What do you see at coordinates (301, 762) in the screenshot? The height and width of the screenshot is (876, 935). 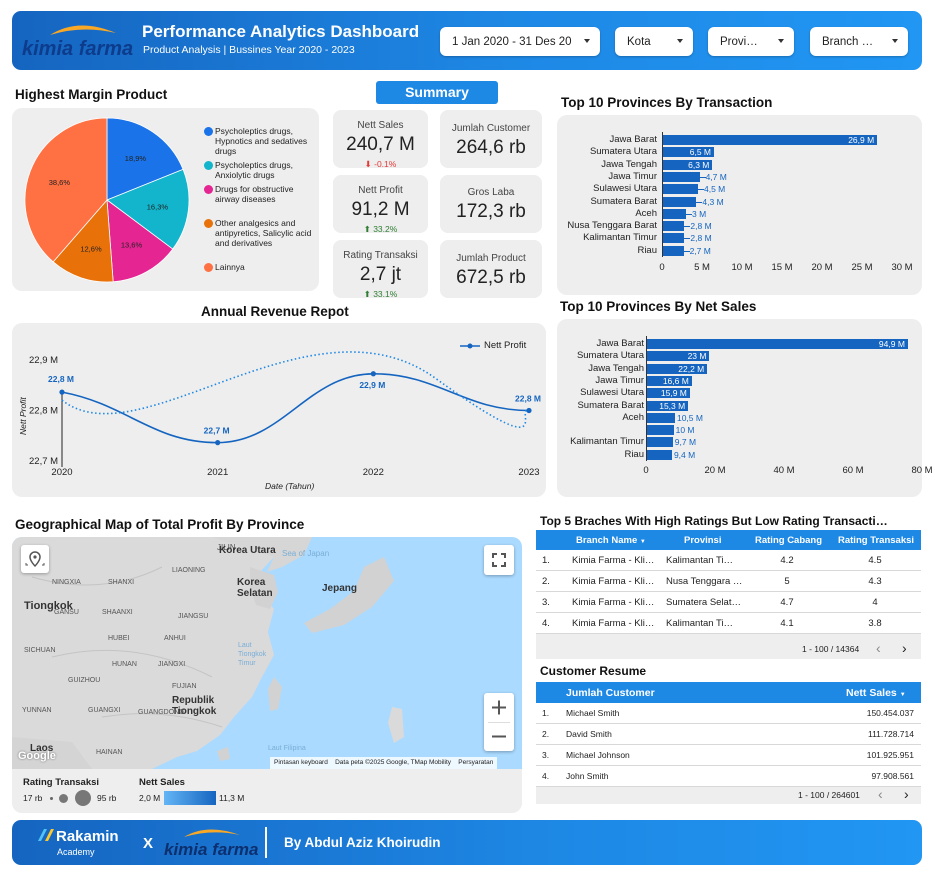 I see `keyboard-shortcuts-link: Pintasan keyboard` at bounding box center [301, 762].